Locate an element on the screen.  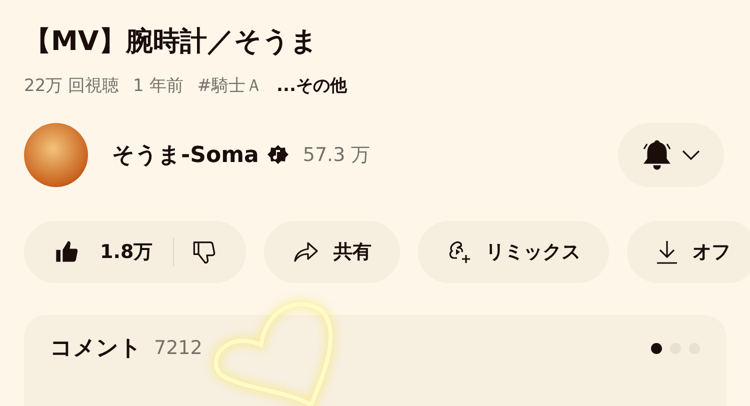
bell-icon is located at coordinates (657, 155).